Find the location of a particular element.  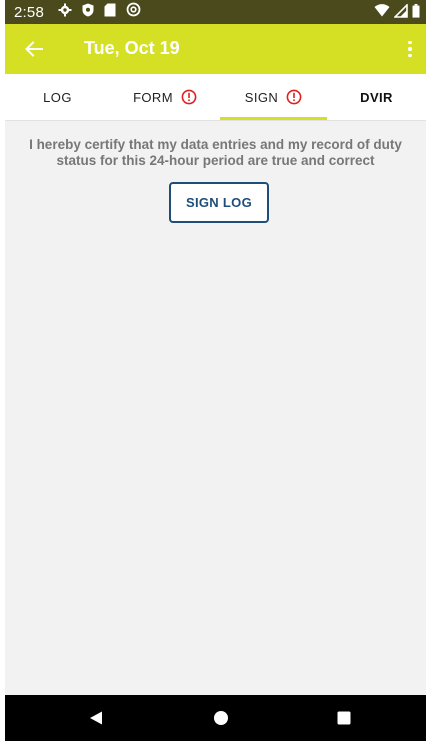

tab-sign: SIGN is located at coordinates (273, 97).